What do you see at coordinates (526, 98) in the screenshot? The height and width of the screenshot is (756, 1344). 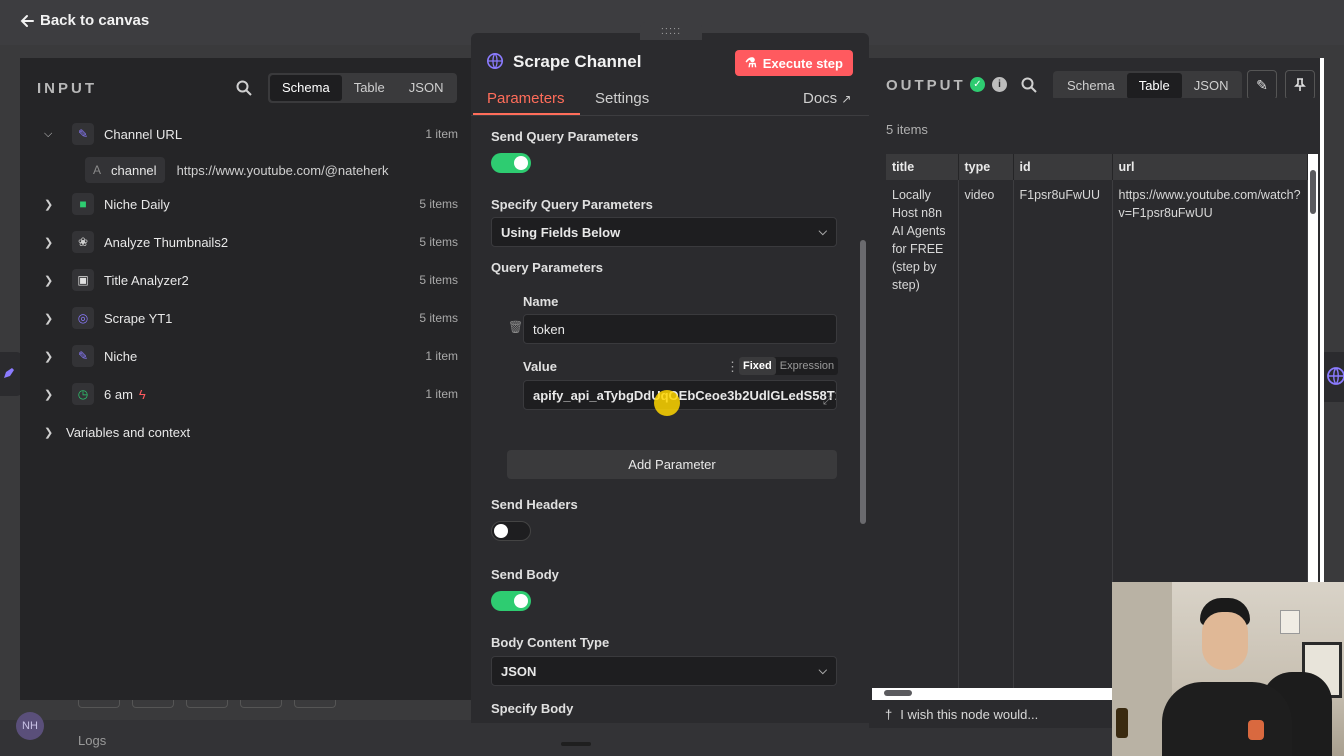 I see `tab-parameters: Parameters` at bounding box center [526, 98].